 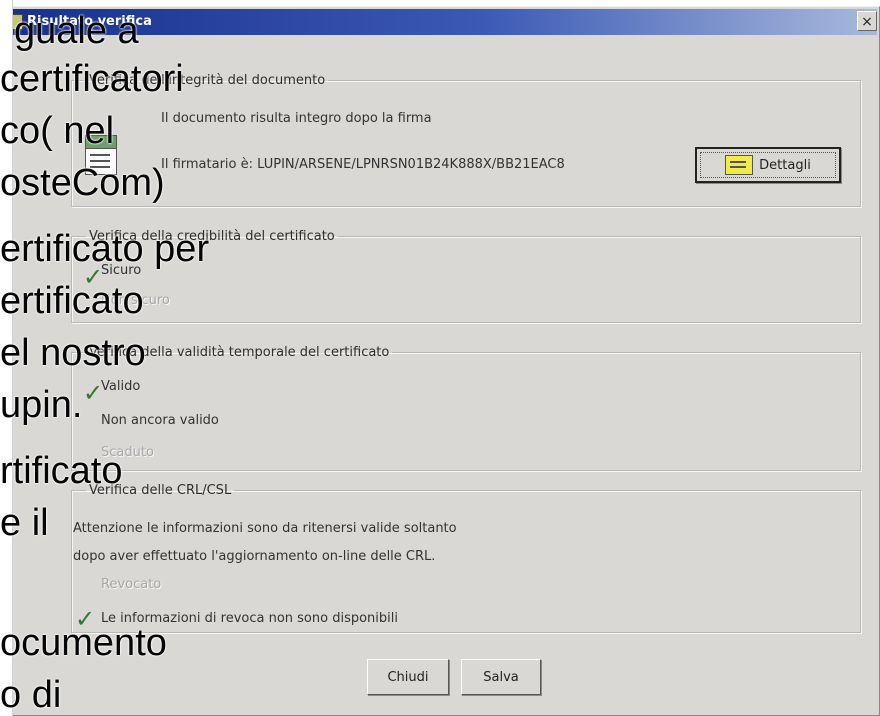 I want to click on validity-valido: Valido, so click(x=121, y=386).